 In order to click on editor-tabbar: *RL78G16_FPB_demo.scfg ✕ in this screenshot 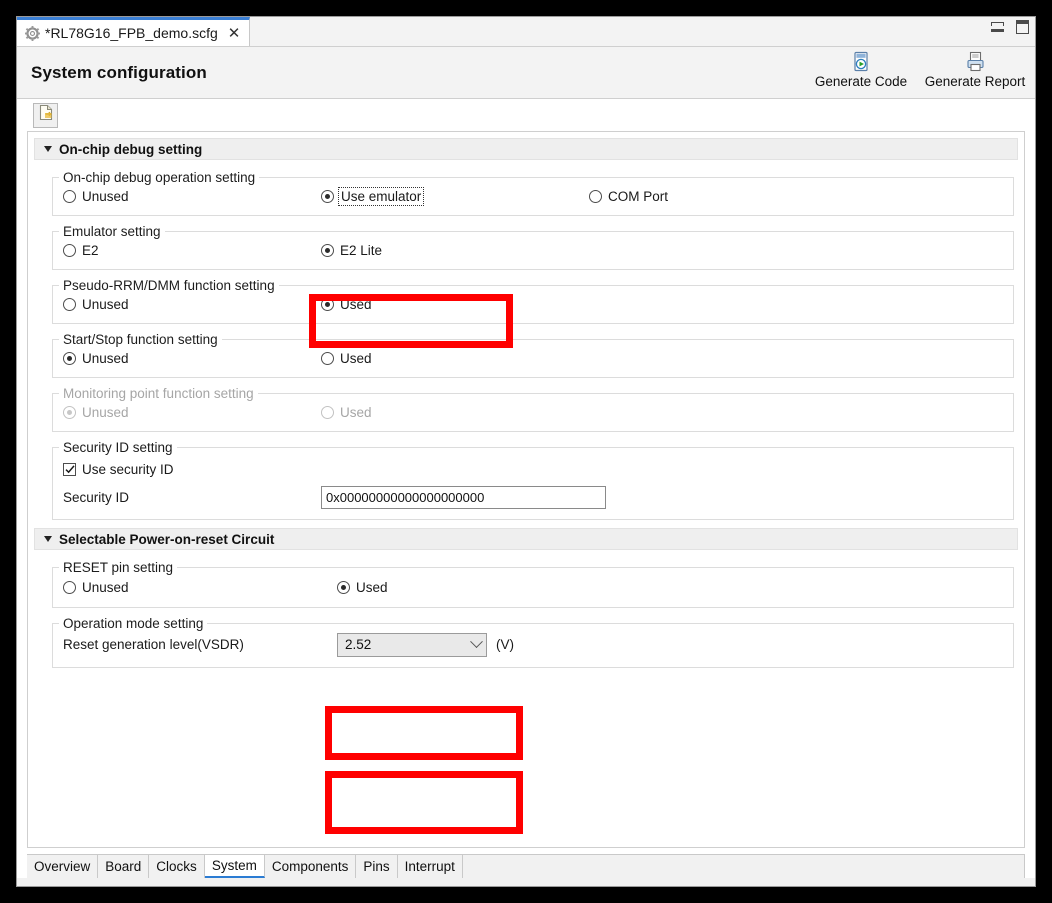, I will do `click(526, 32)`.